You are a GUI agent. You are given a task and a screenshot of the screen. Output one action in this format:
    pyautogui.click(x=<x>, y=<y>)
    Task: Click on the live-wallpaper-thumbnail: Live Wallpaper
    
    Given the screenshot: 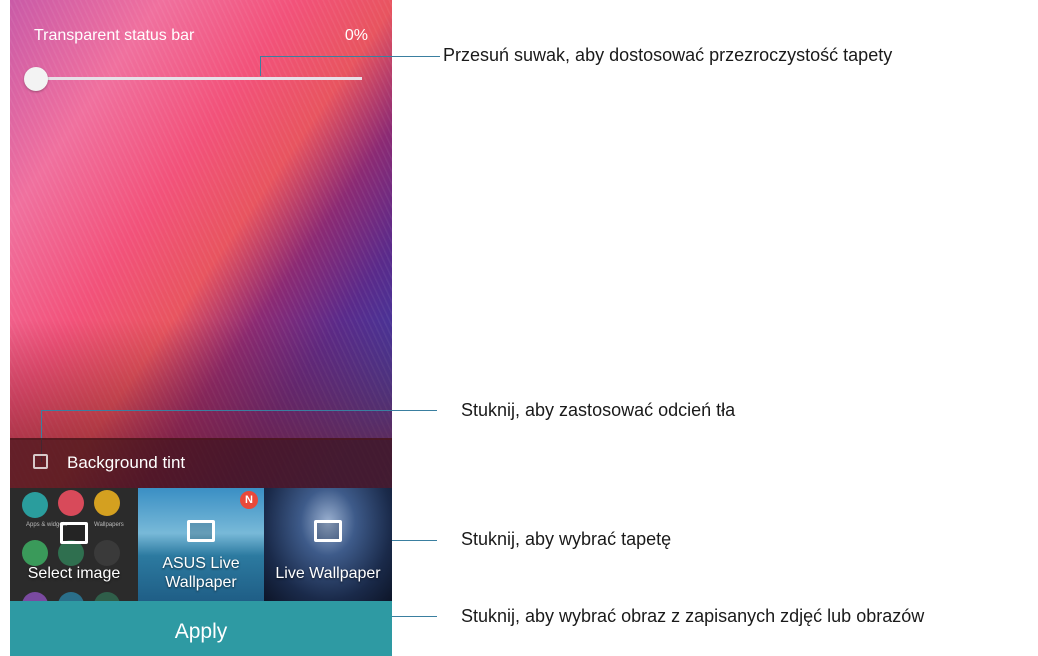 What is the action you would take?
    pyautogui.click(x=328, y=544)
    